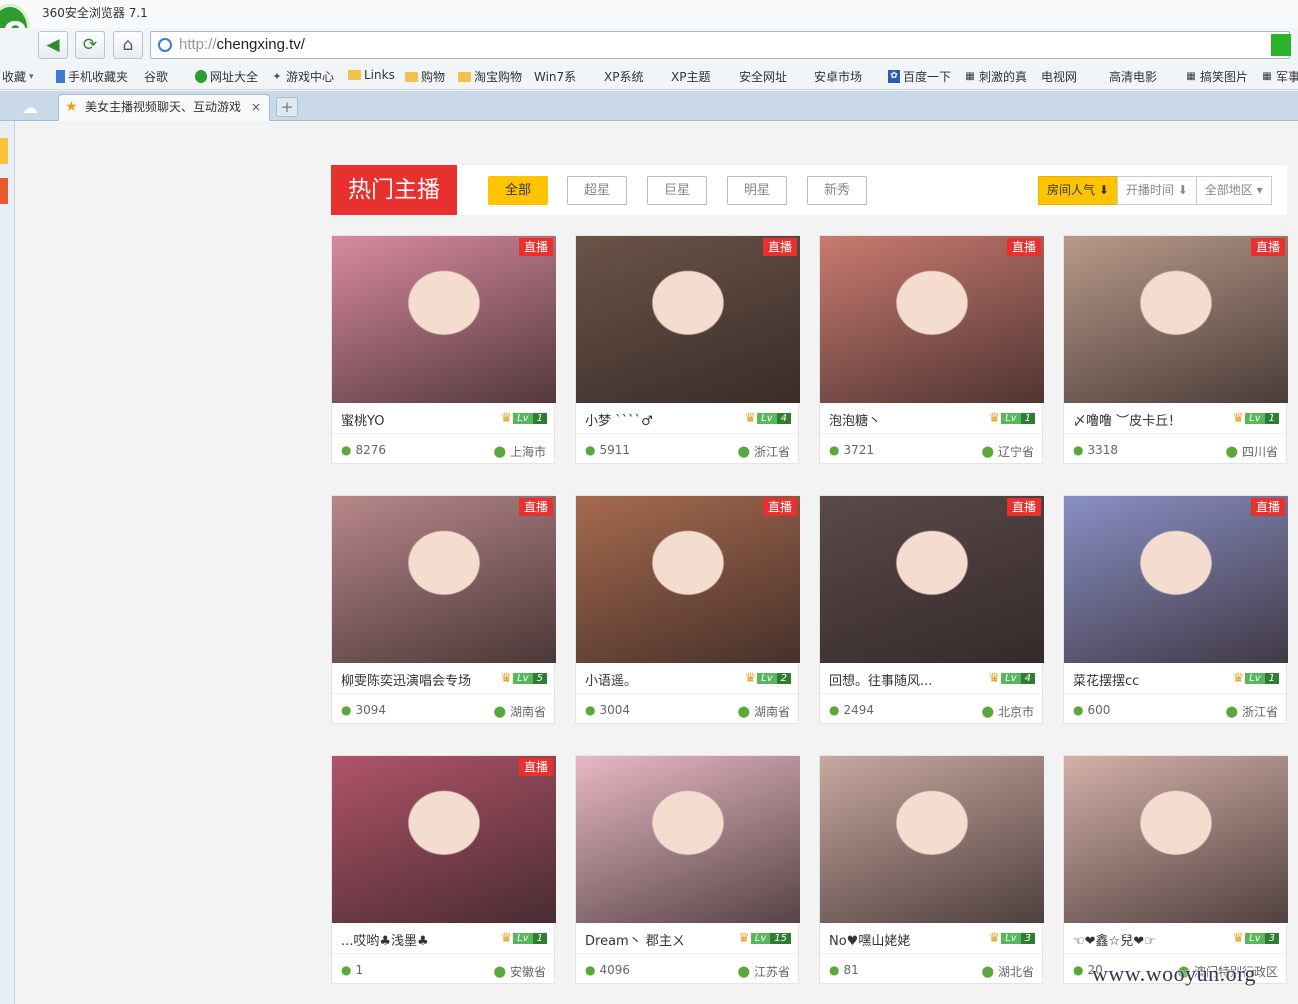  What do you see at coordinates (416, 419) in the screenshot?
I see `streamer-name: 蜜桃YO` at bounding box center [416, 419].